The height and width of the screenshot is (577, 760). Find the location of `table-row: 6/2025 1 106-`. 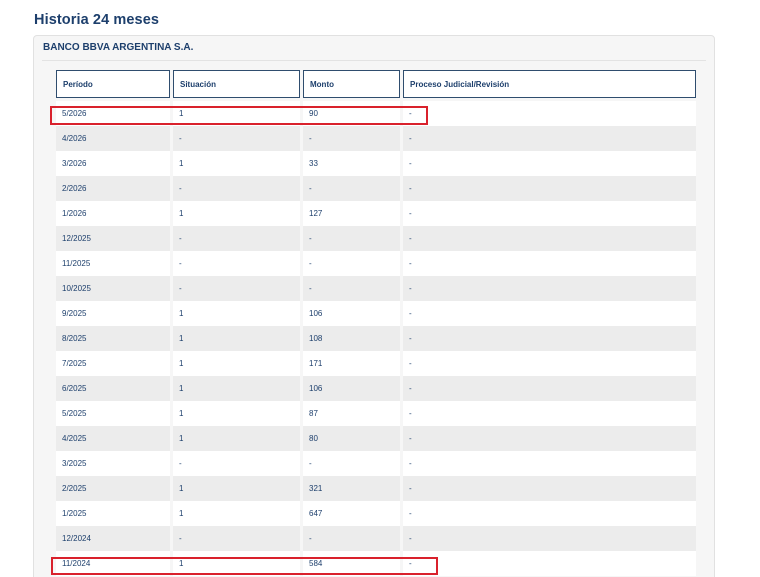

table-row: 6/2025 1 106- is located at coordinates (376, 388).